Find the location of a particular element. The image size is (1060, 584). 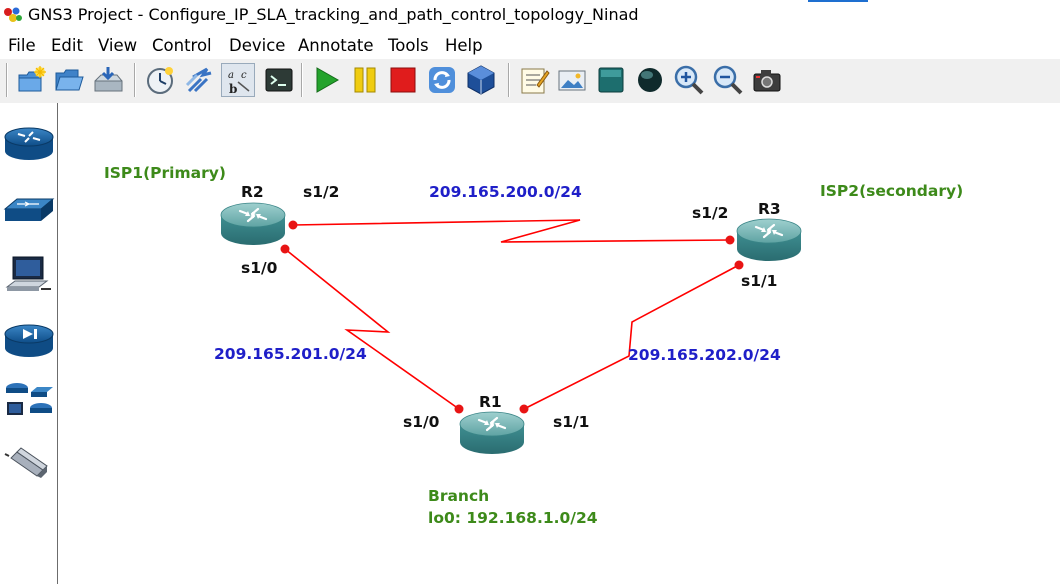

console-all-icon is located at coordinates (279, 80).